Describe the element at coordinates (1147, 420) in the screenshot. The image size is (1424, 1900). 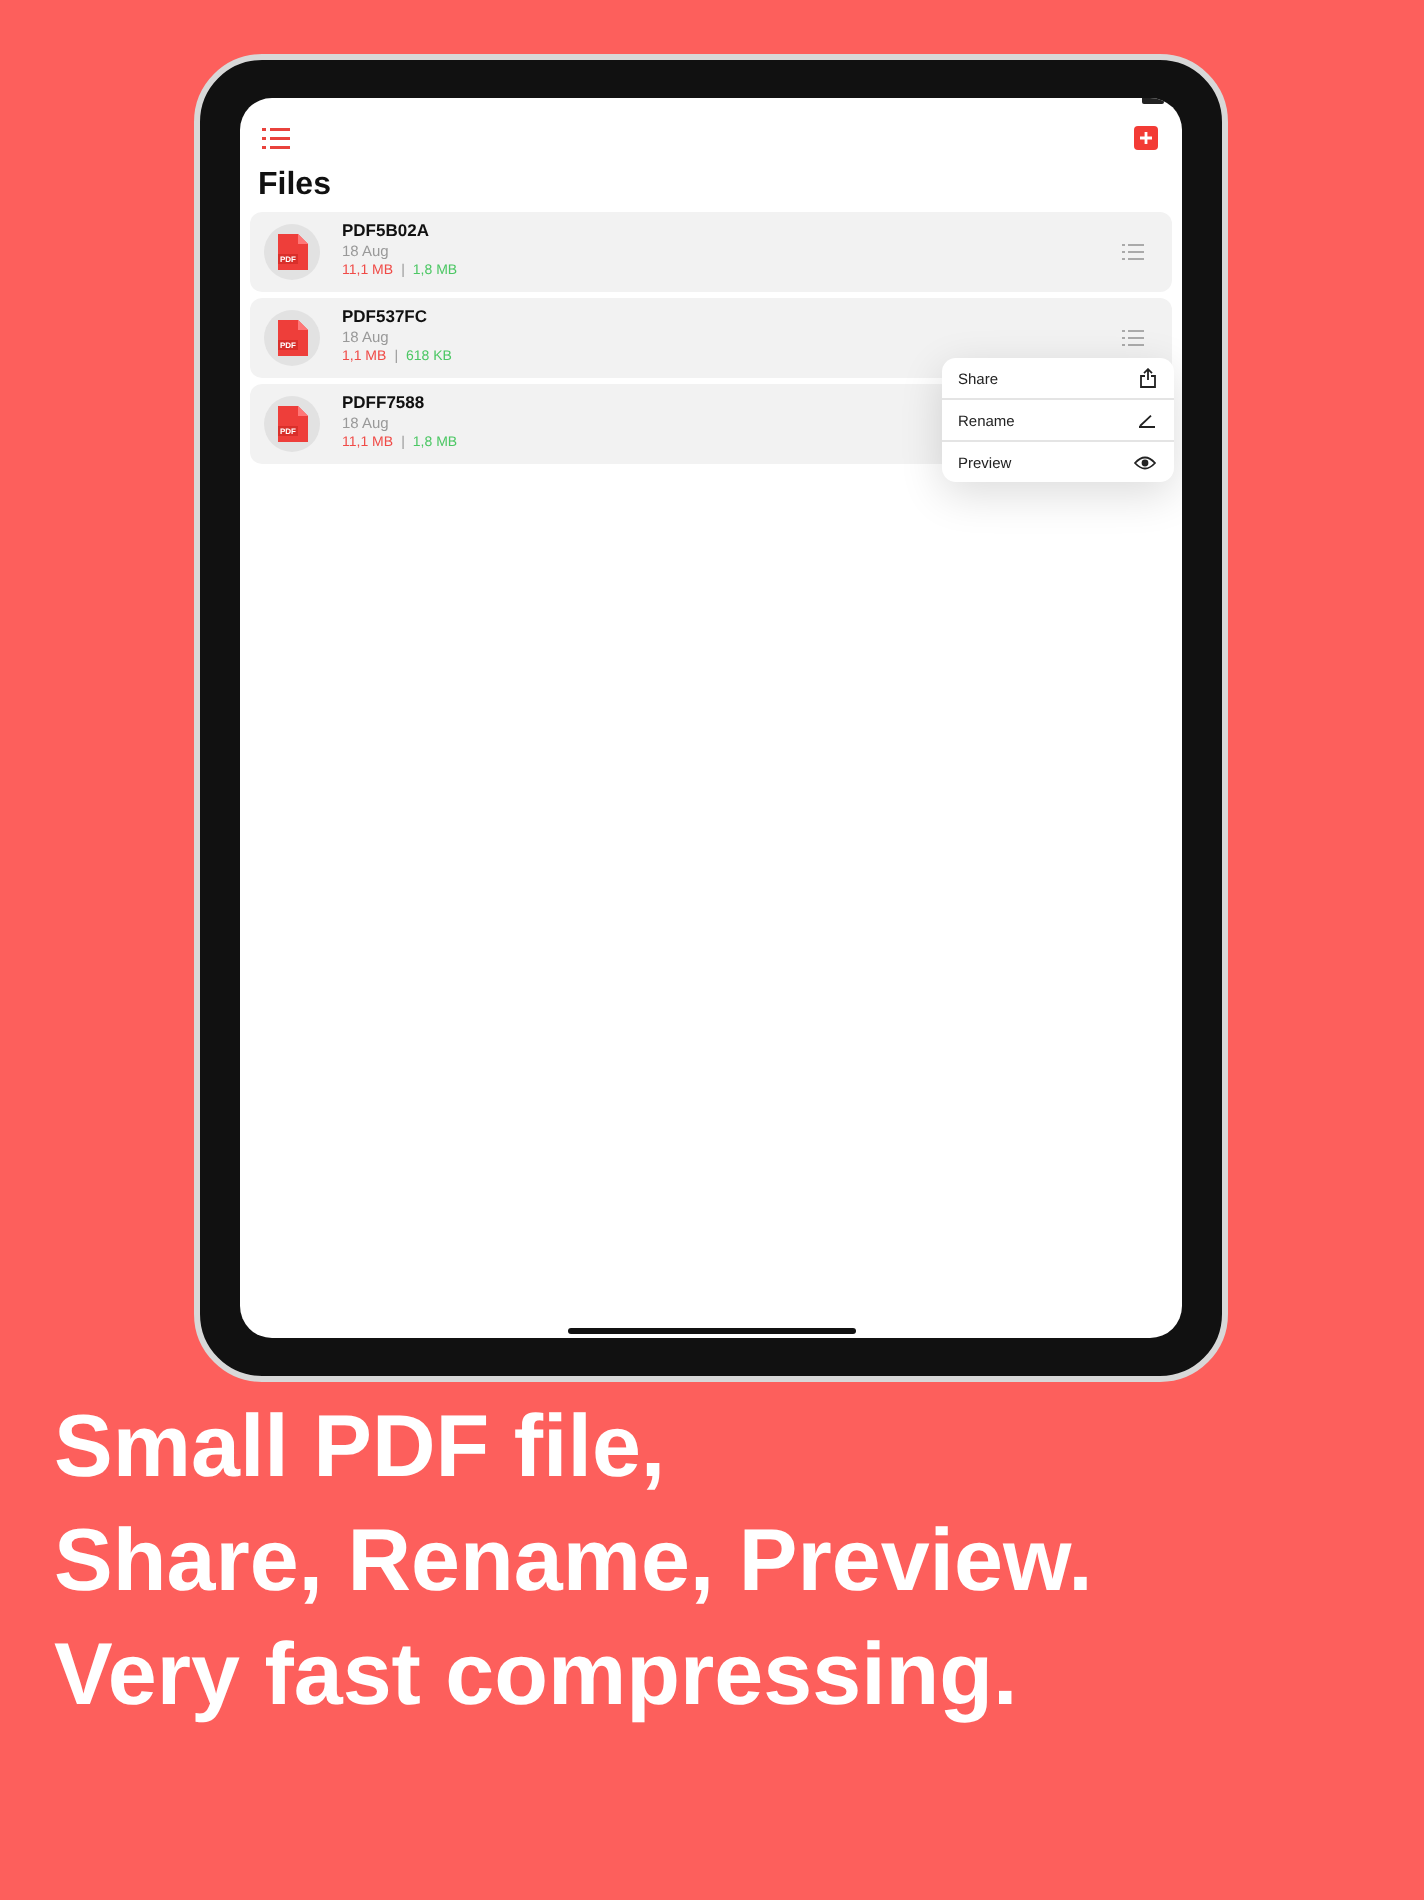
I see `pencil-icon` at that location.